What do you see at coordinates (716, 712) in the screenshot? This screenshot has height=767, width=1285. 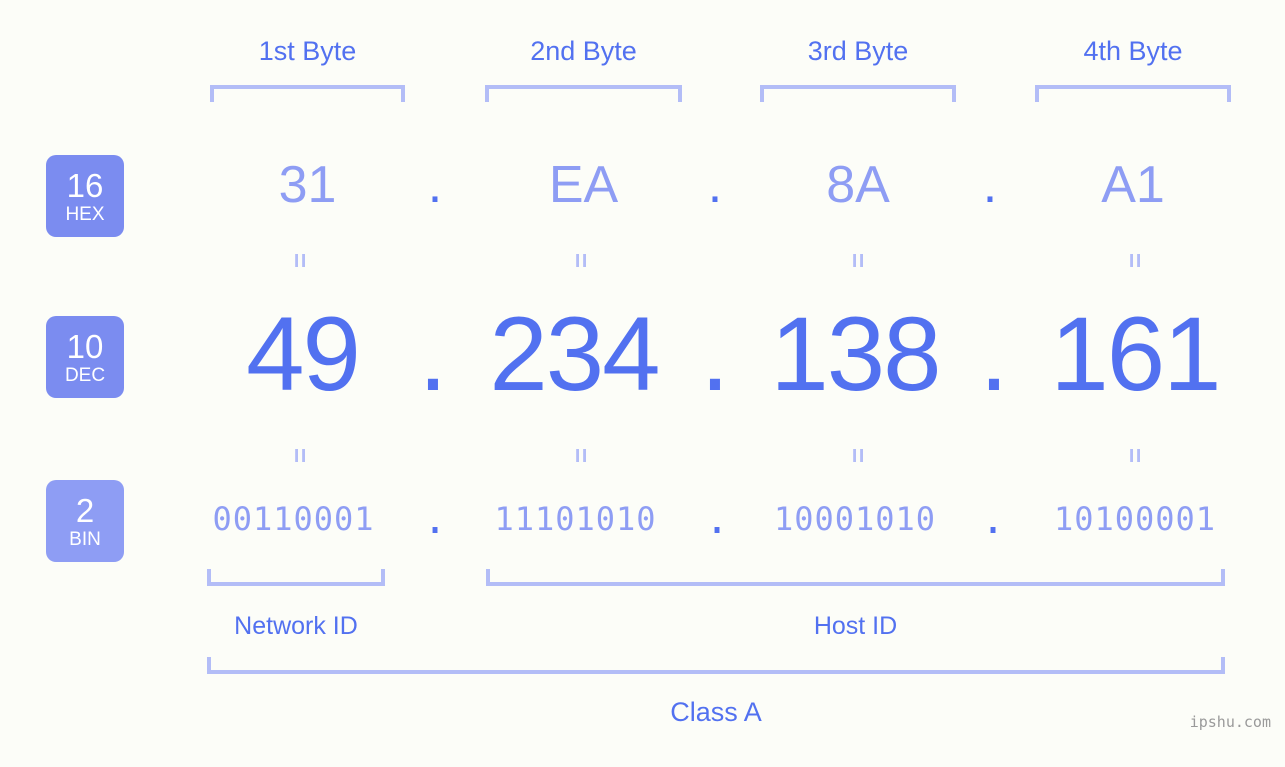 I see `ip-class-label: Class A` at bounding box center [716, 712].